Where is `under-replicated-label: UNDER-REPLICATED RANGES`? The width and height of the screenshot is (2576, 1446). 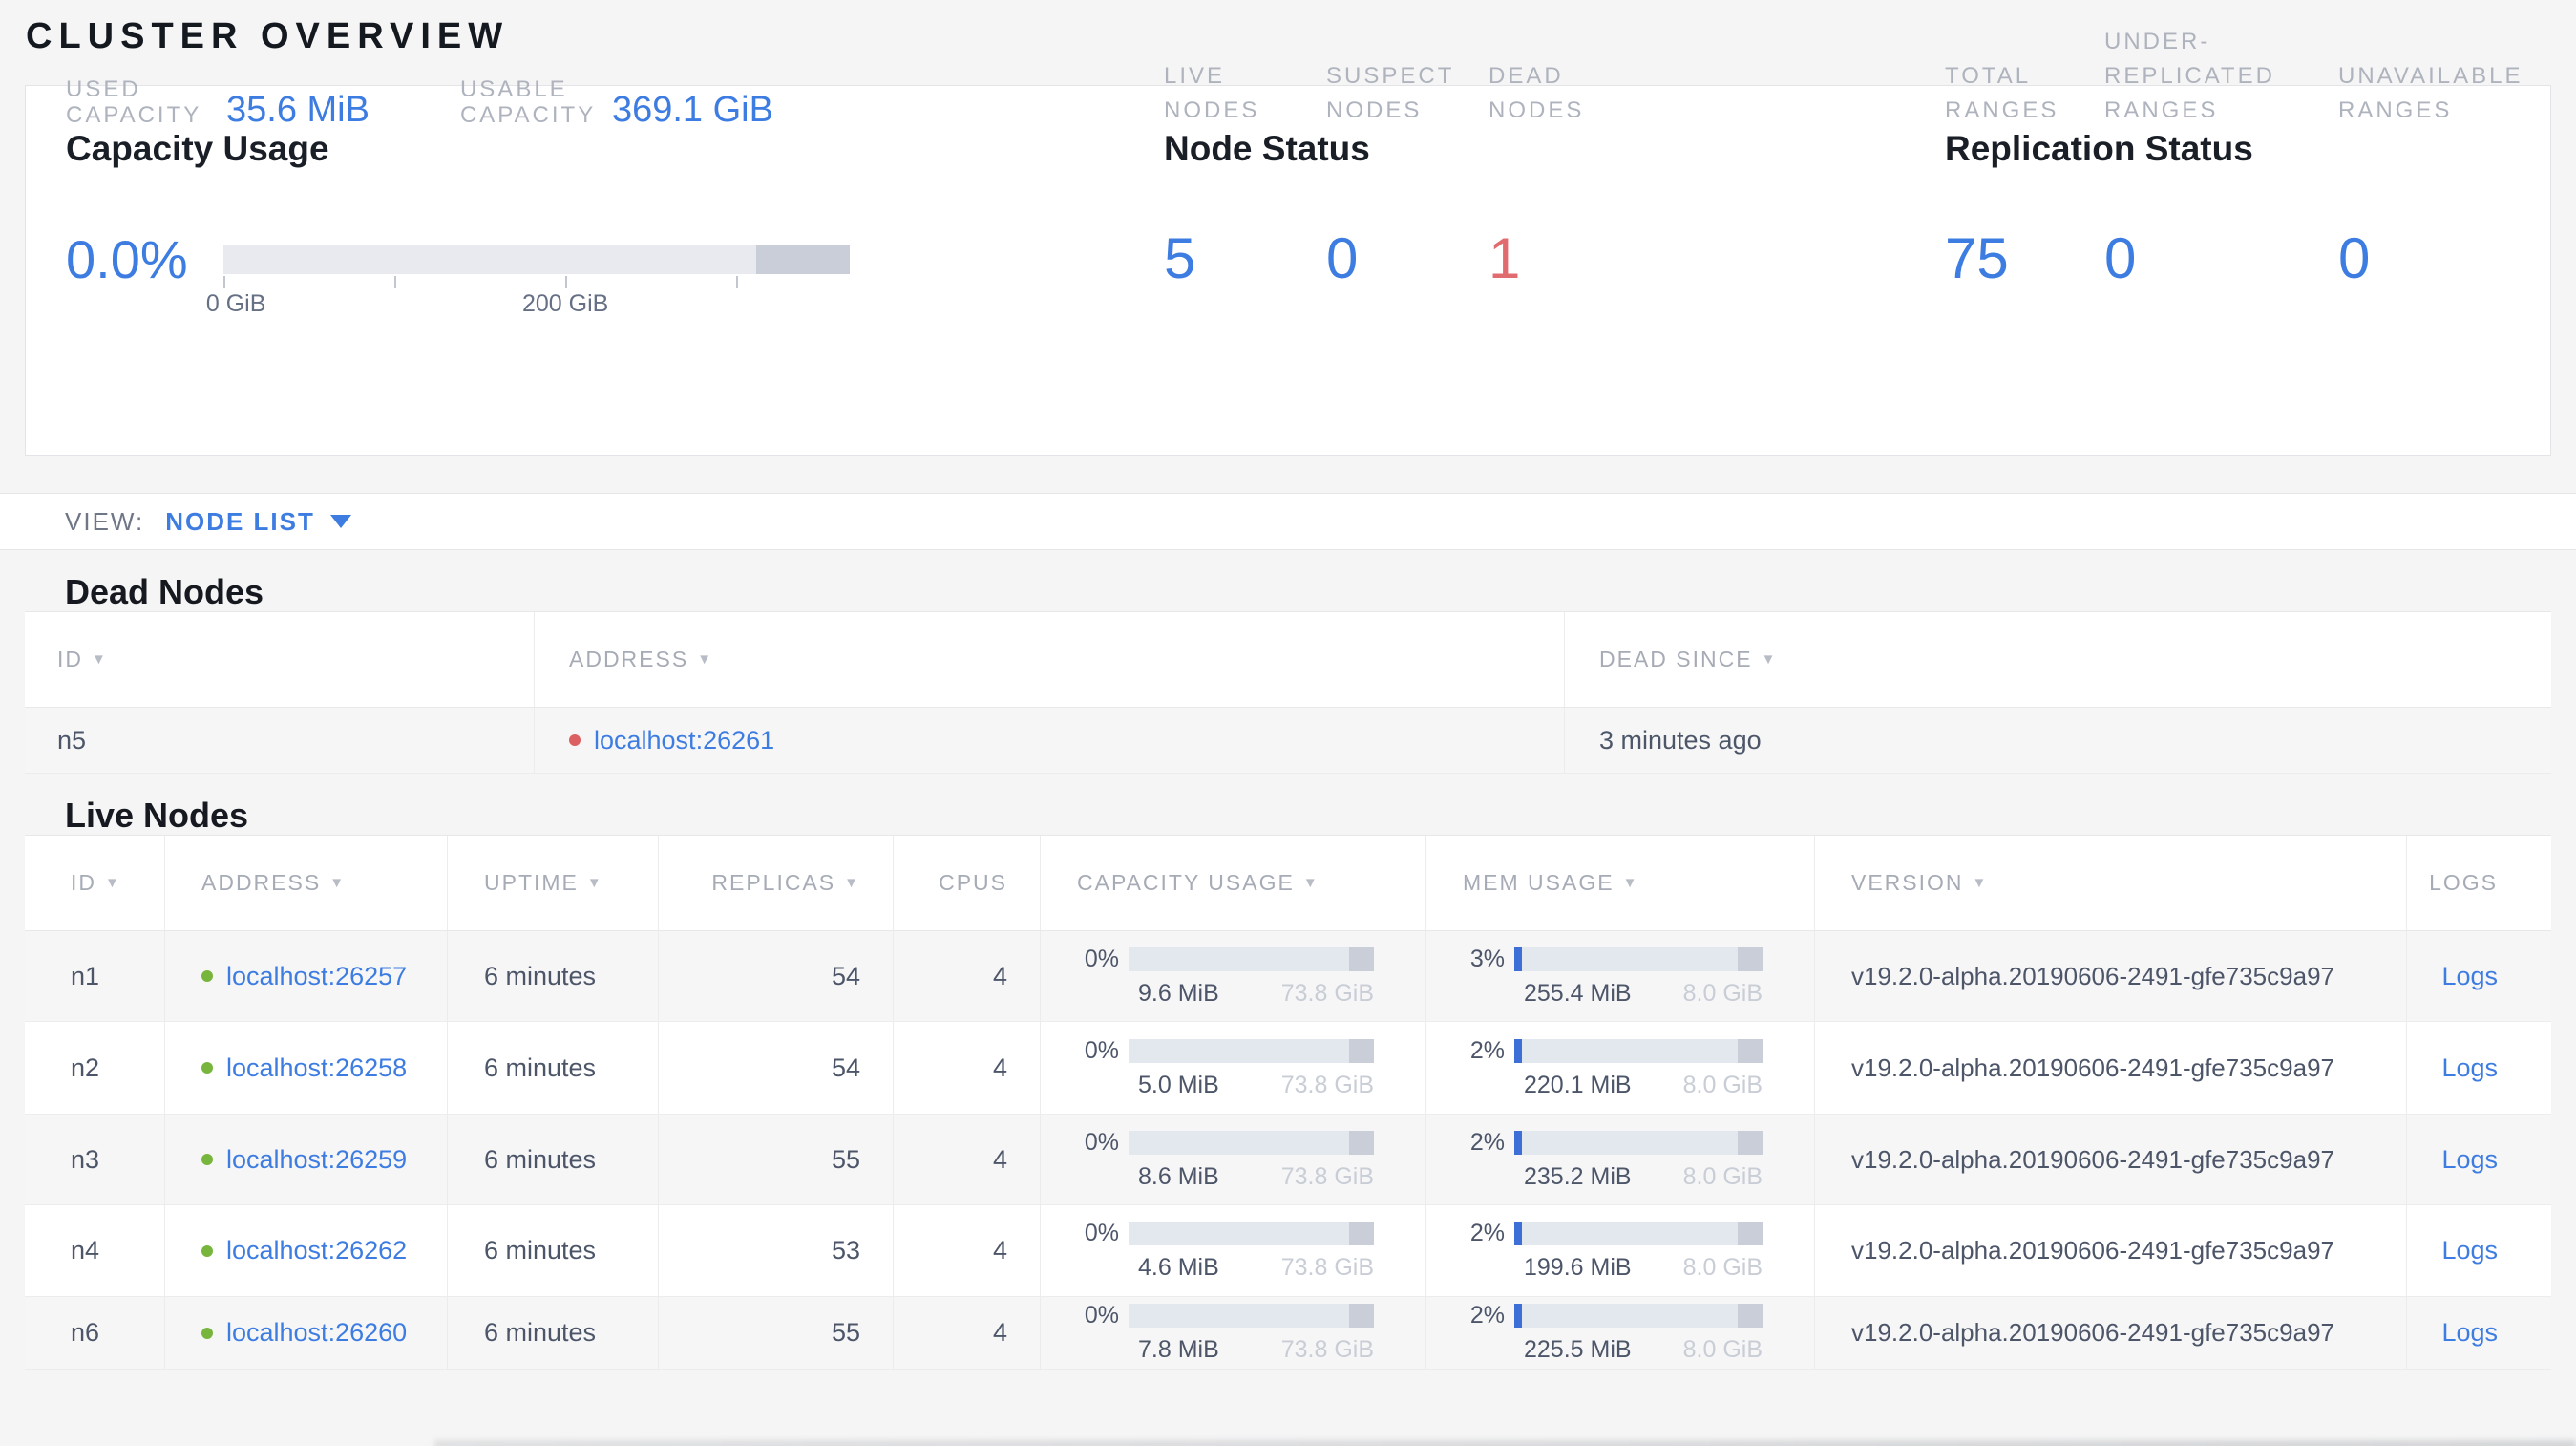
under-replicated-label: UNDER-REPLICATED RANGES is located at coordinates (2189, 76).